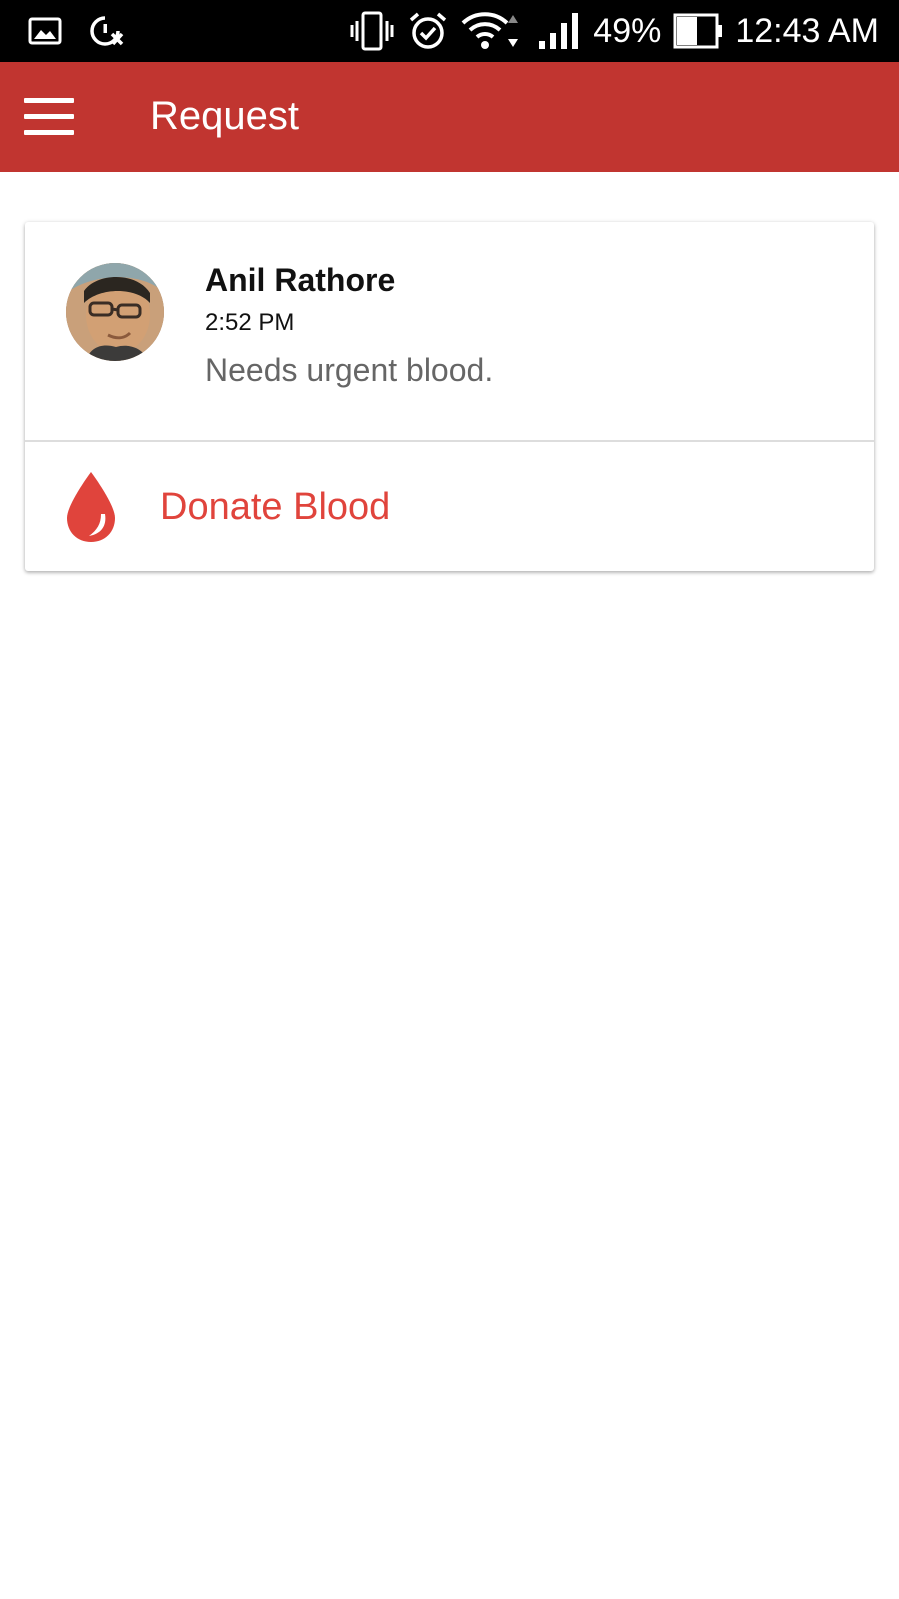 This screenshot has width=899, height=1599. Describe the element at coordinates (372, 31) in the screenshot. I see `vibrate-icon` at that location.